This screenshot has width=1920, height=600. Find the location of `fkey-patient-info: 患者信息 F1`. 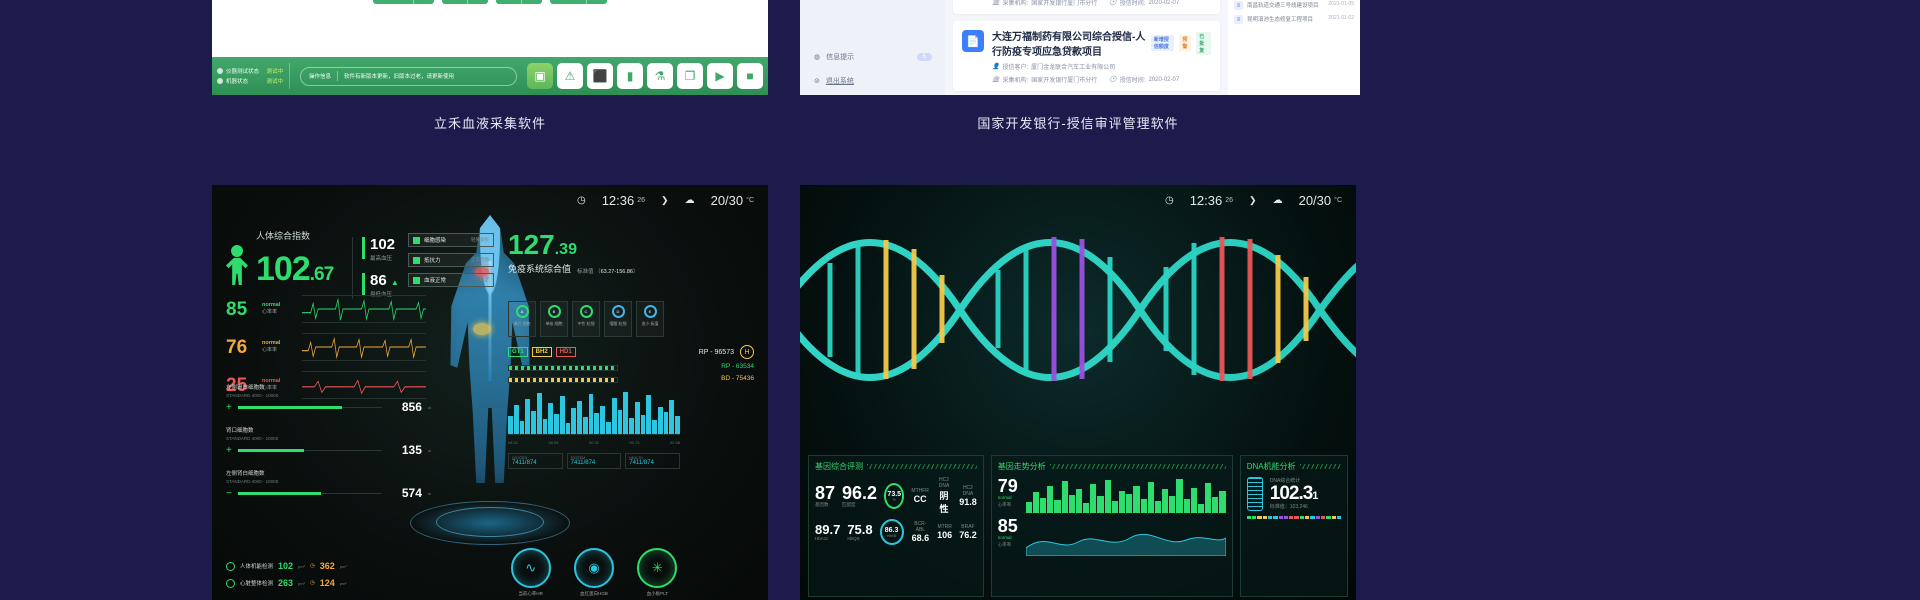

fkey-patient-info: 患者信息 F1 is located at coordinates (403, 2).